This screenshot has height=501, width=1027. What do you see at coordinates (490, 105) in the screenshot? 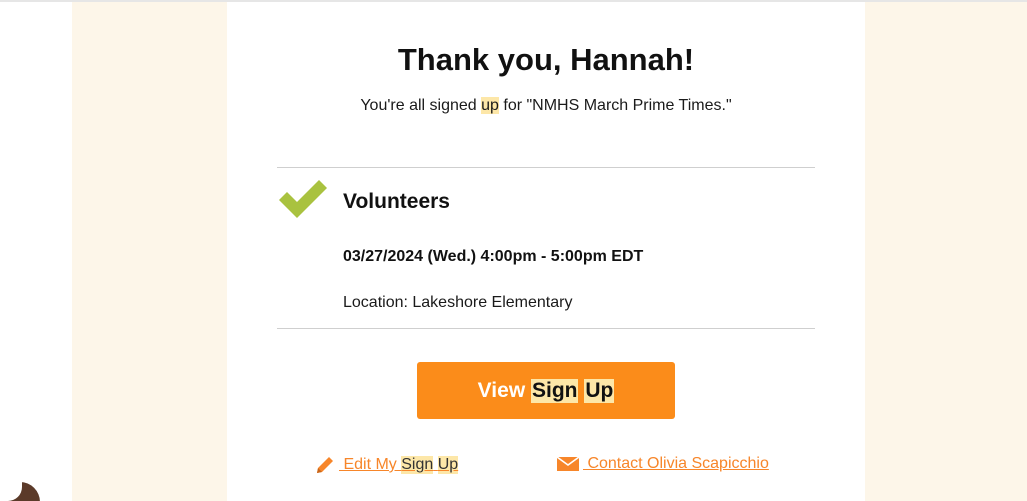
I see `message-highlight: up` at bounding box center [490, 105].